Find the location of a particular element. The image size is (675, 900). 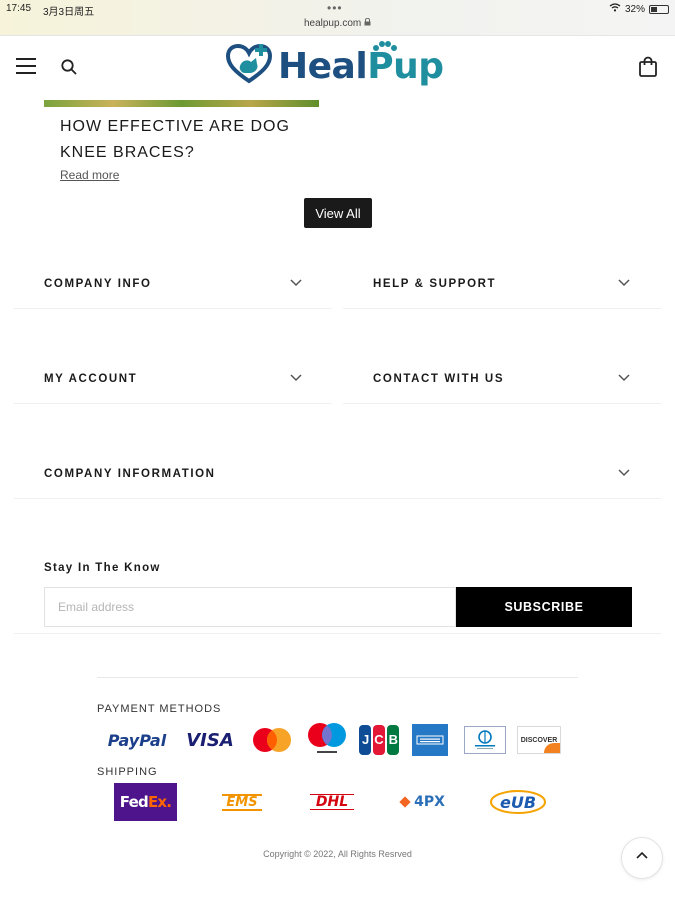

eub-text: eUB is located at coordinates (518, 802).